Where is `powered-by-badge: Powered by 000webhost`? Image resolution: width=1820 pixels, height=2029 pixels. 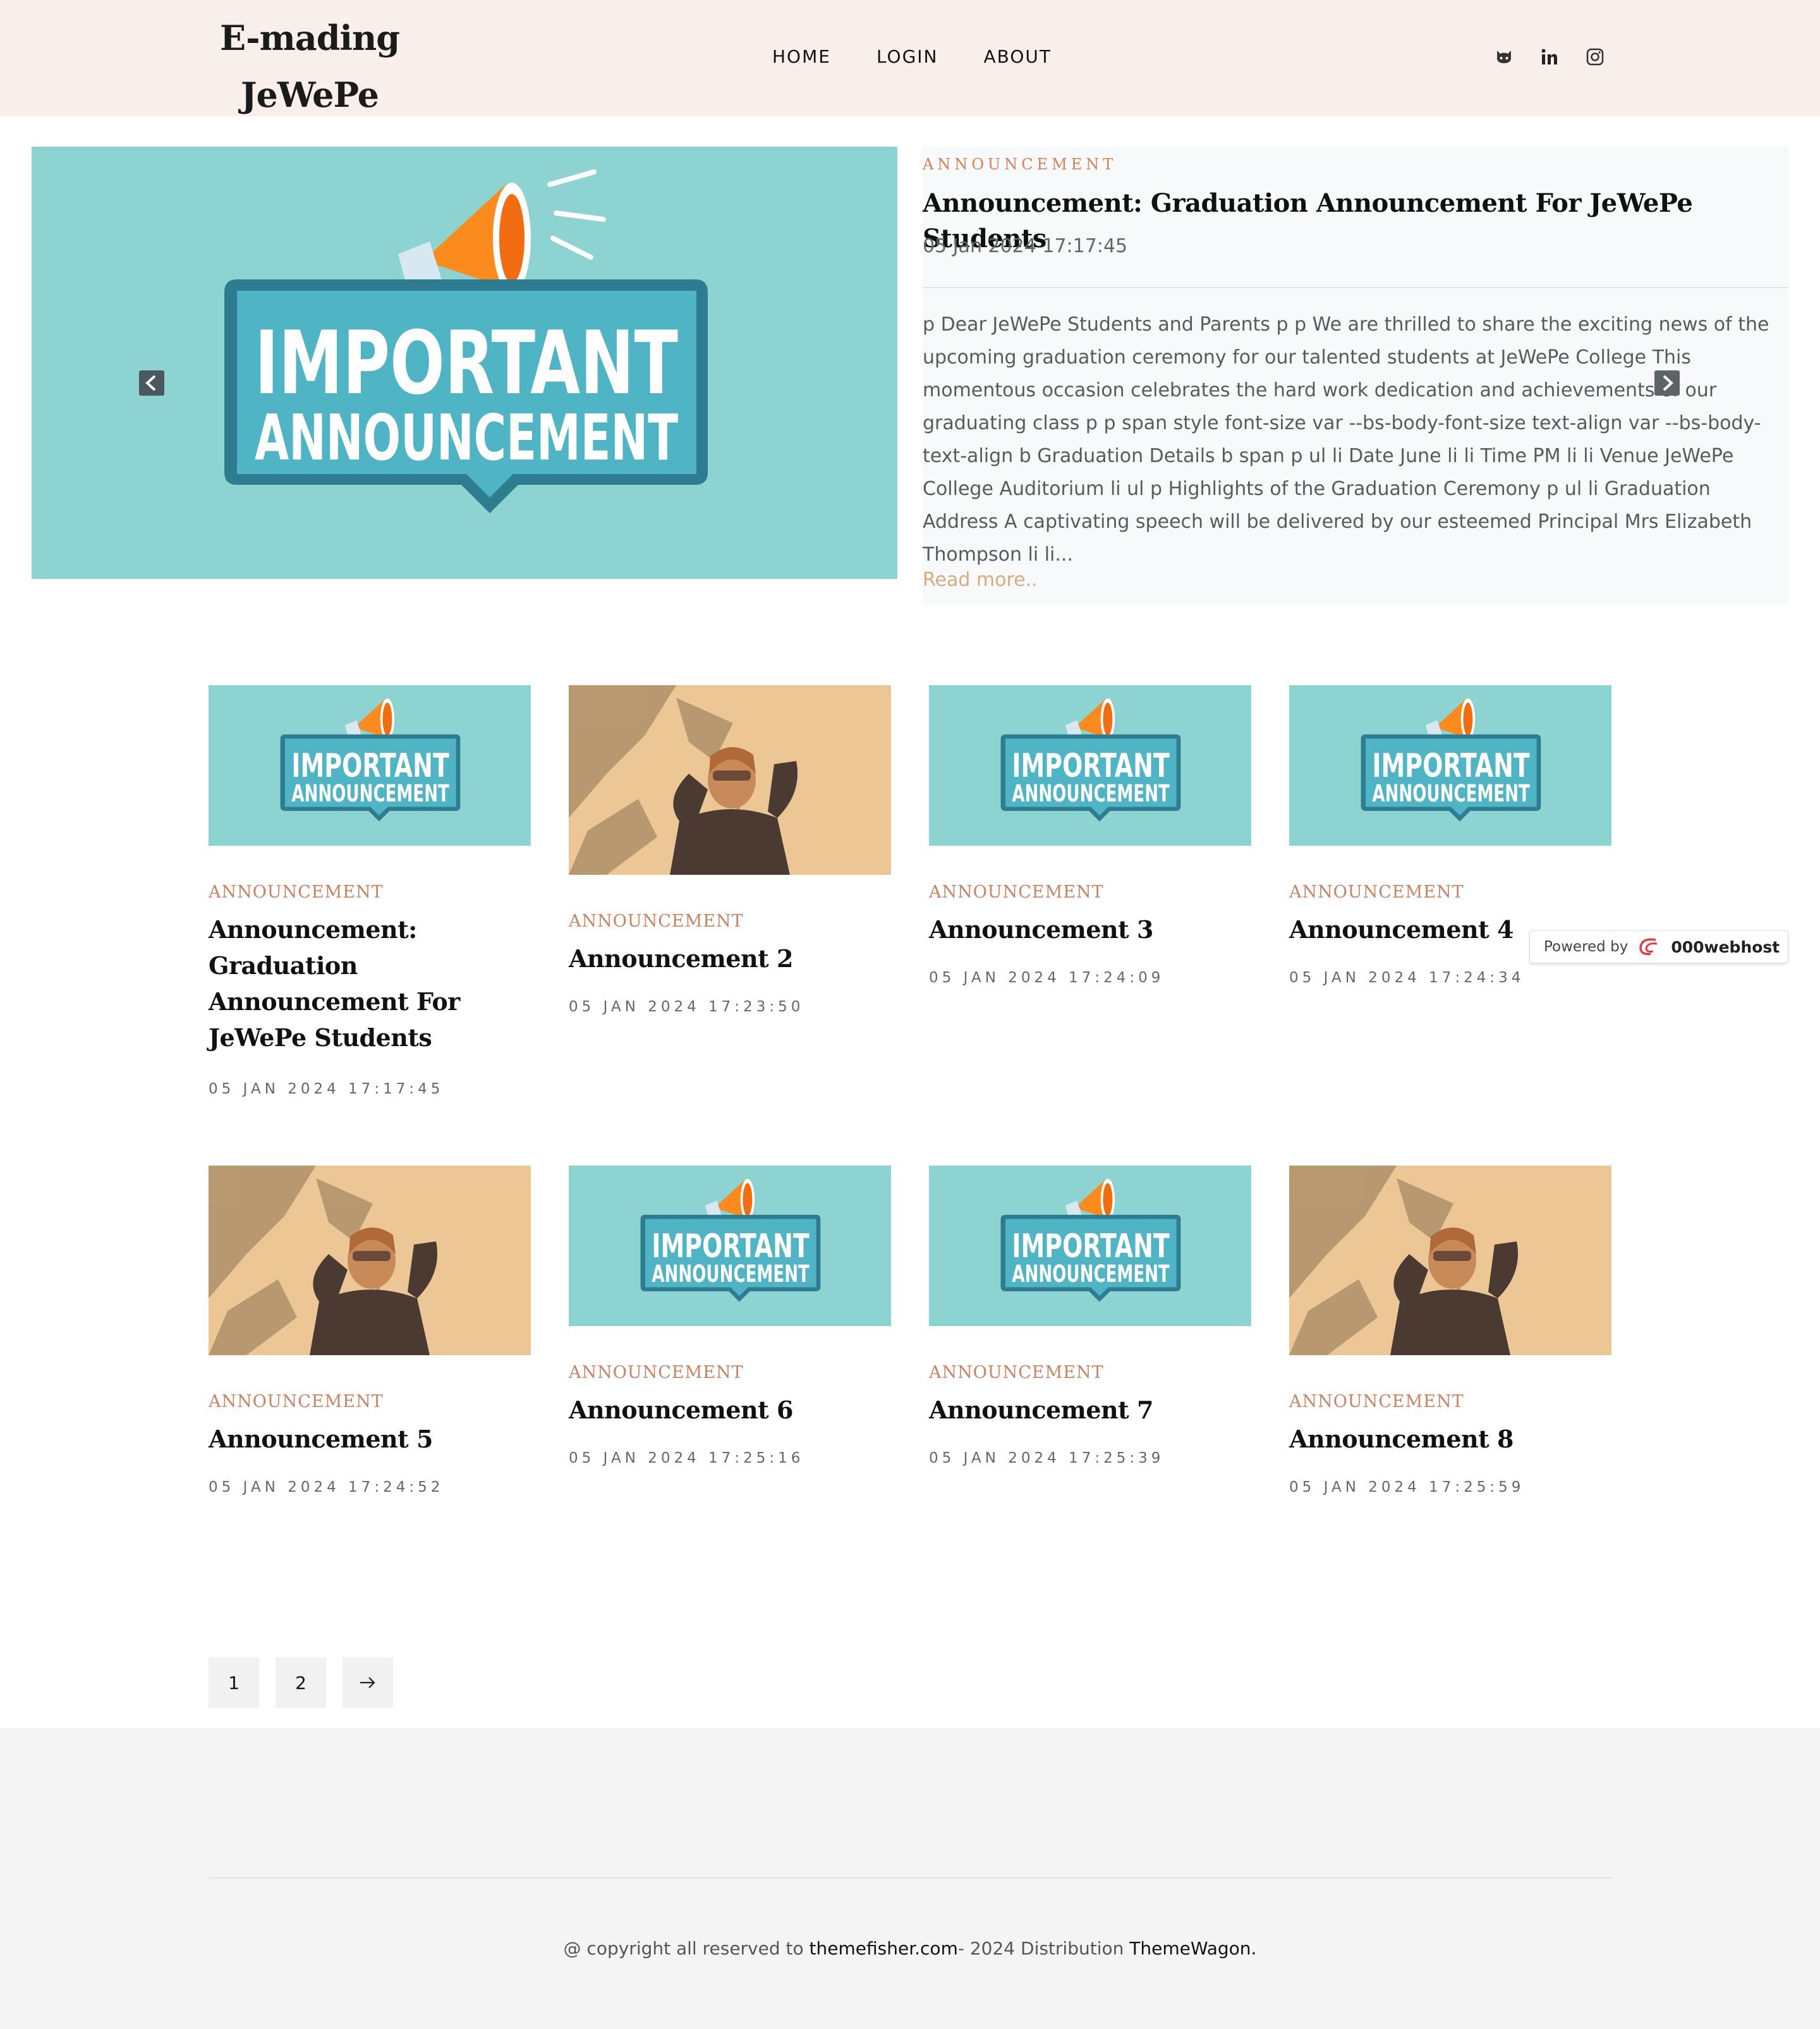
powered-by-badge: Powered by 000webhost is located at coordinates (1658, 946).